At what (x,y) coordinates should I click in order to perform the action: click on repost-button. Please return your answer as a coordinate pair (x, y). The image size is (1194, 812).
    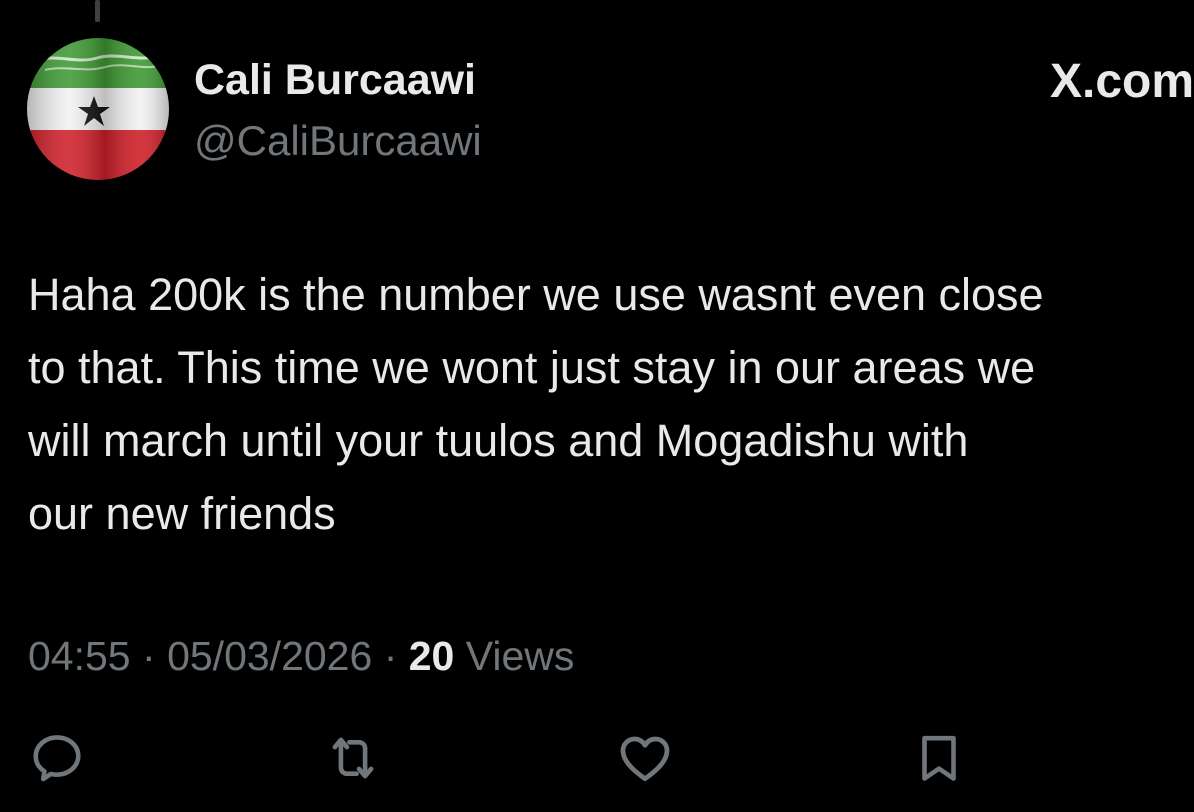
    Looking at the image, I should click on (353, 758).